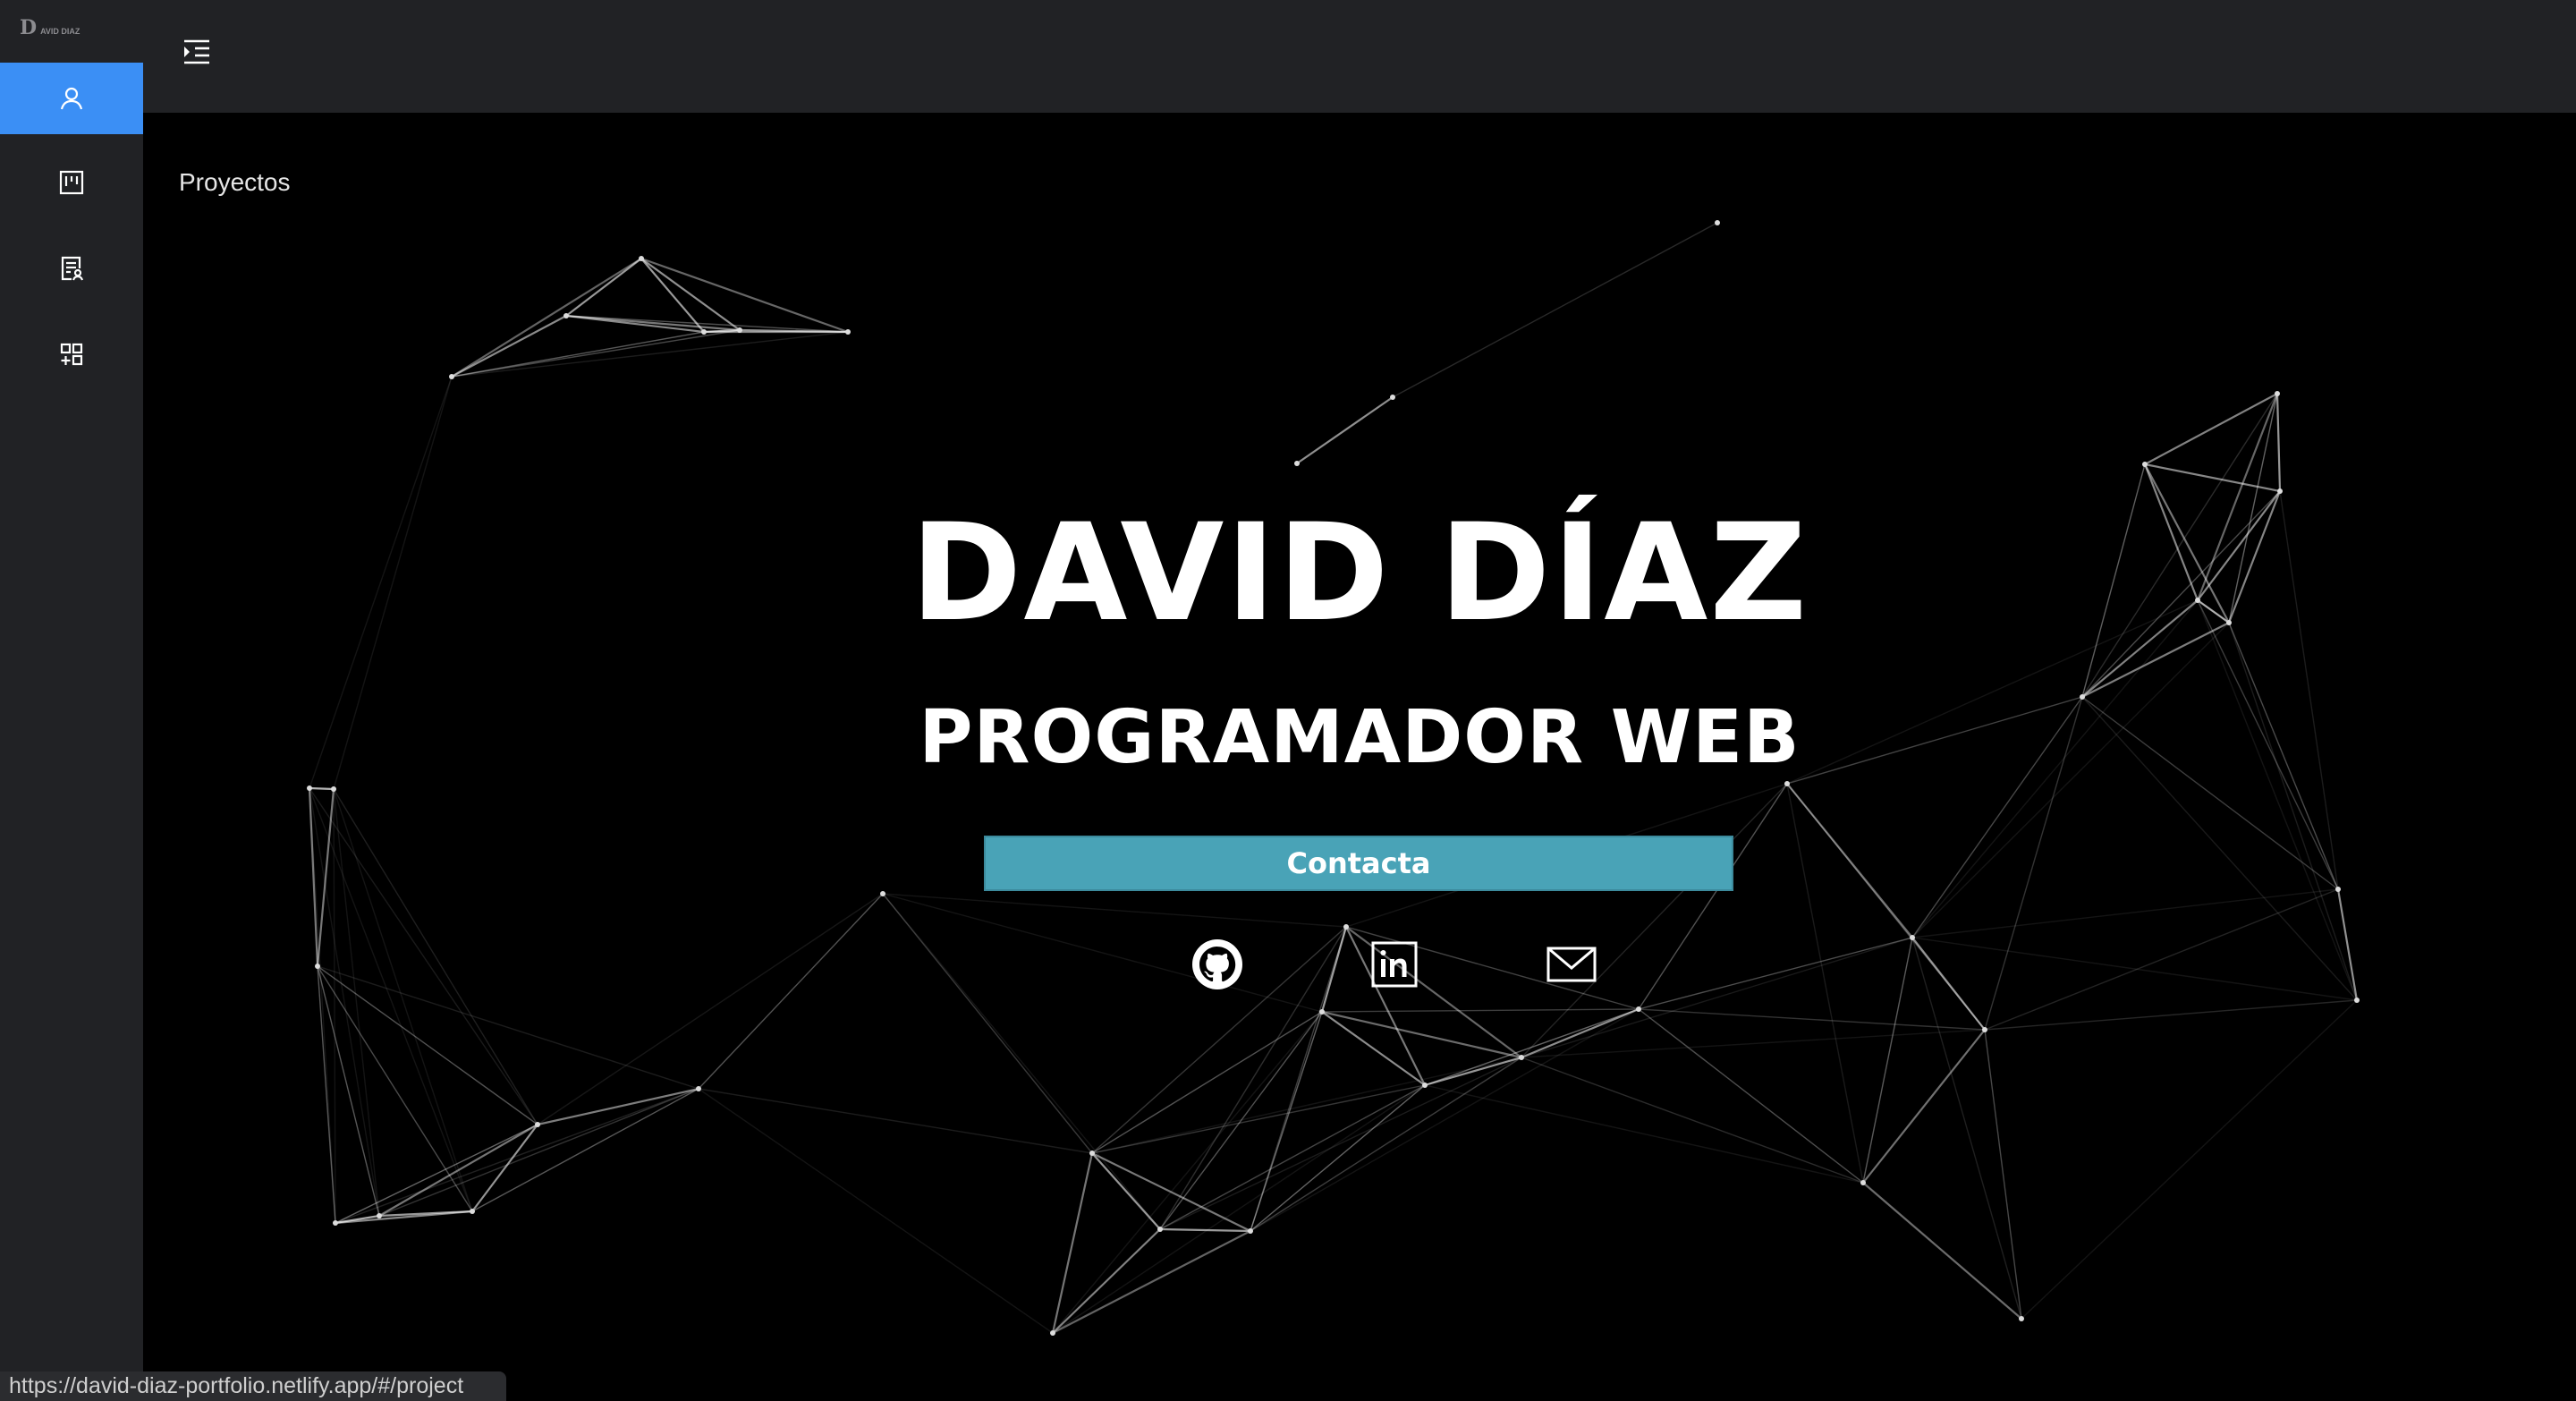  What do you see at coordinates (1358, 863) in the screenshot?
I see `contact-button: Contacta` at bounding box center [1358, 863].